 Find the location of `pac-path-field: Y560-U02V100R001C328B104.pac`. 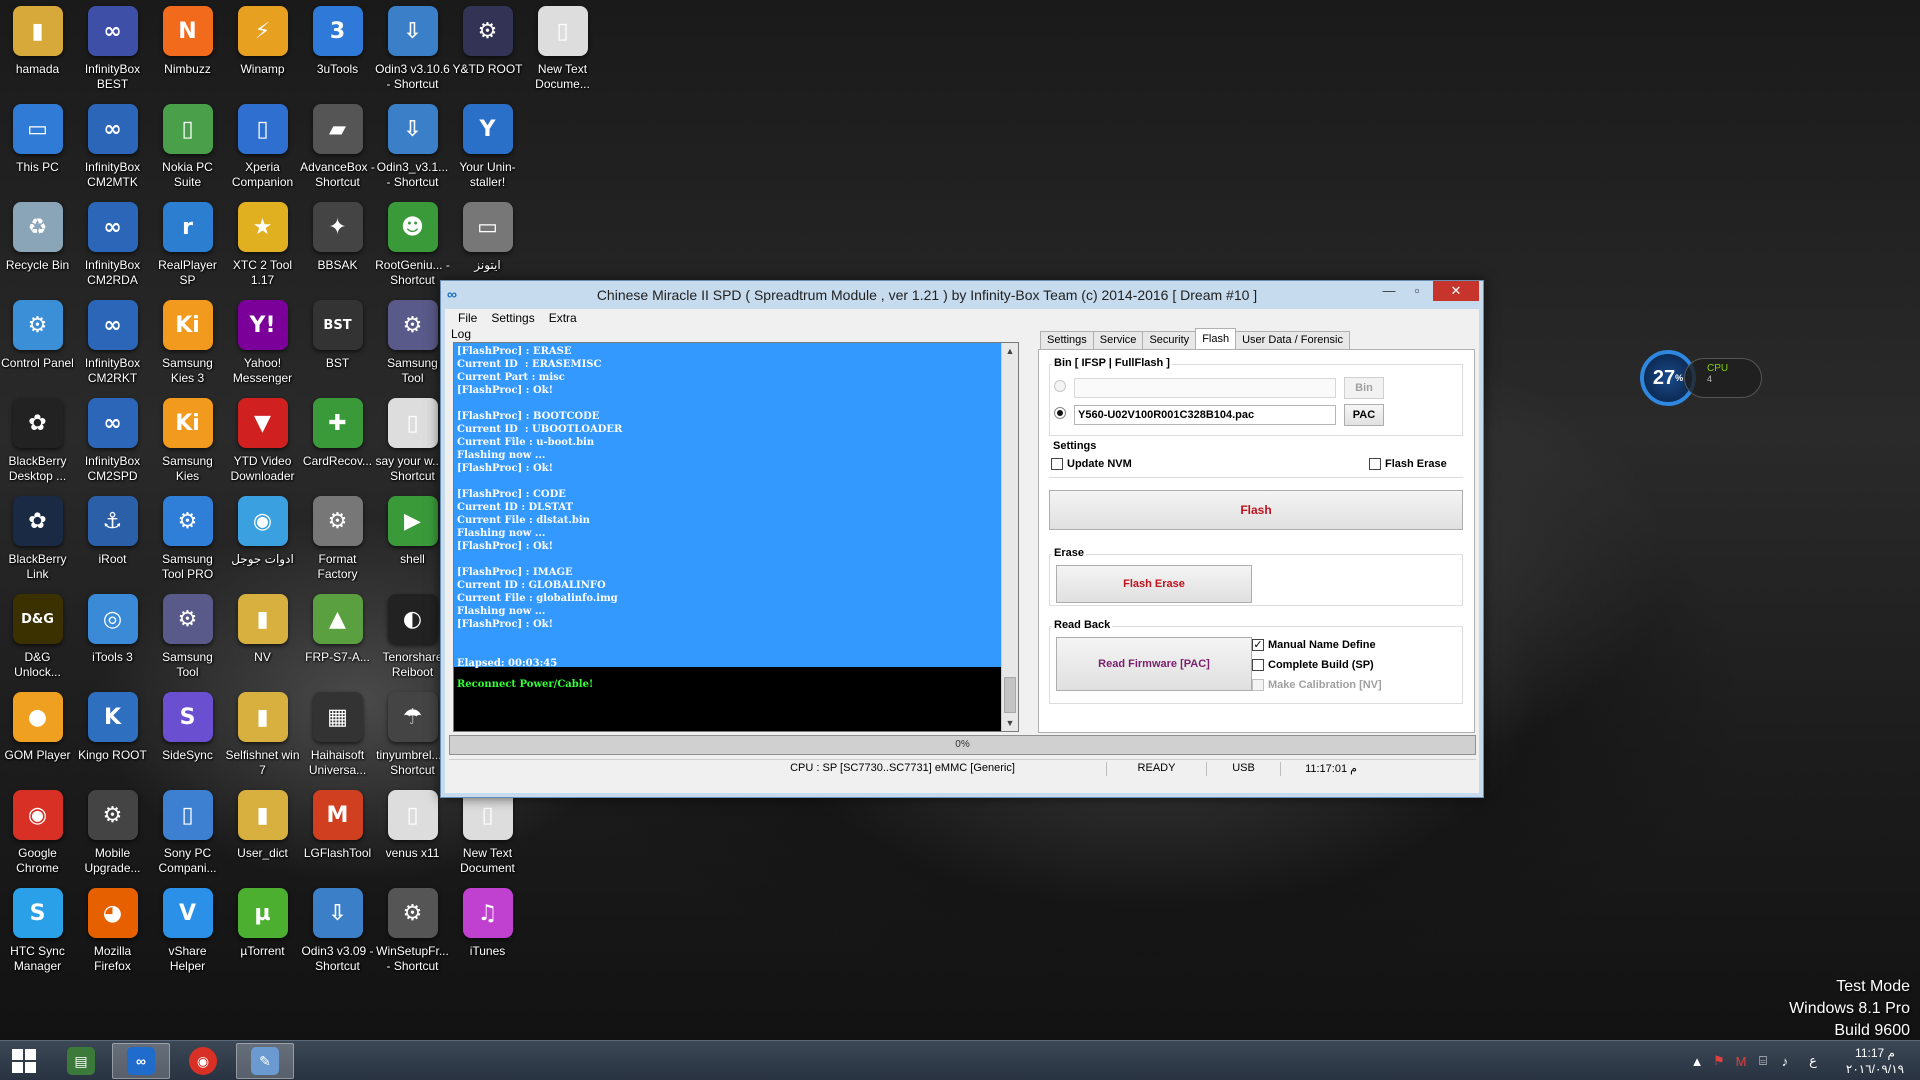

pac-path-field: Y560-U02V100R001C328B104.pac is located at coordinates (1205, 415).